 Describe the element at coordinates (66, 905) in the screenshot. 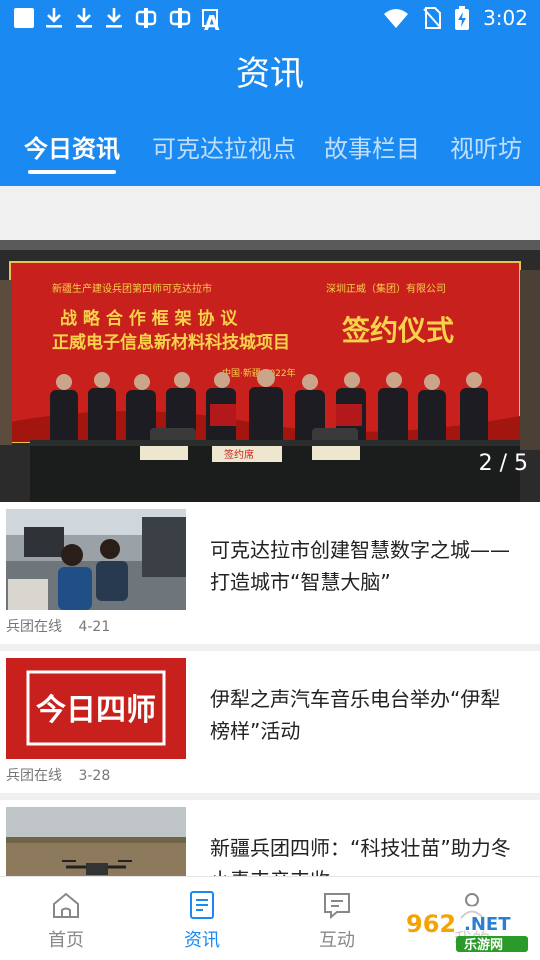

I see `home-icon` at that location.